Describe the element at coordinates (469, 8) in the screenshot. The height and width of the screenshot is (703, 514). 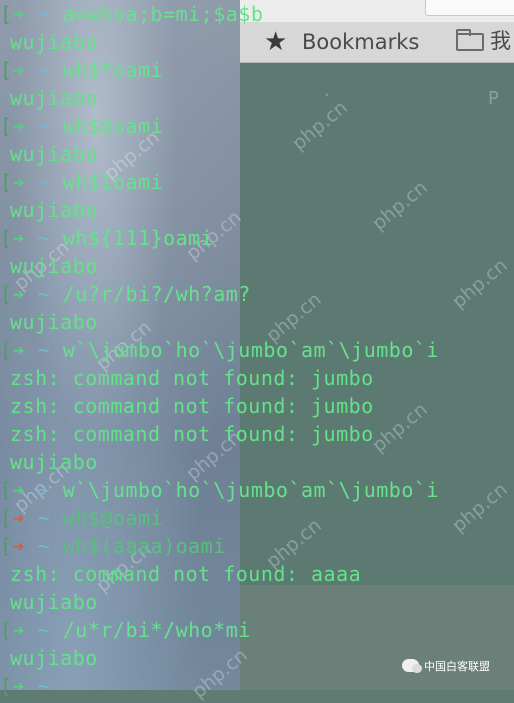
I see `url-field` at that location.